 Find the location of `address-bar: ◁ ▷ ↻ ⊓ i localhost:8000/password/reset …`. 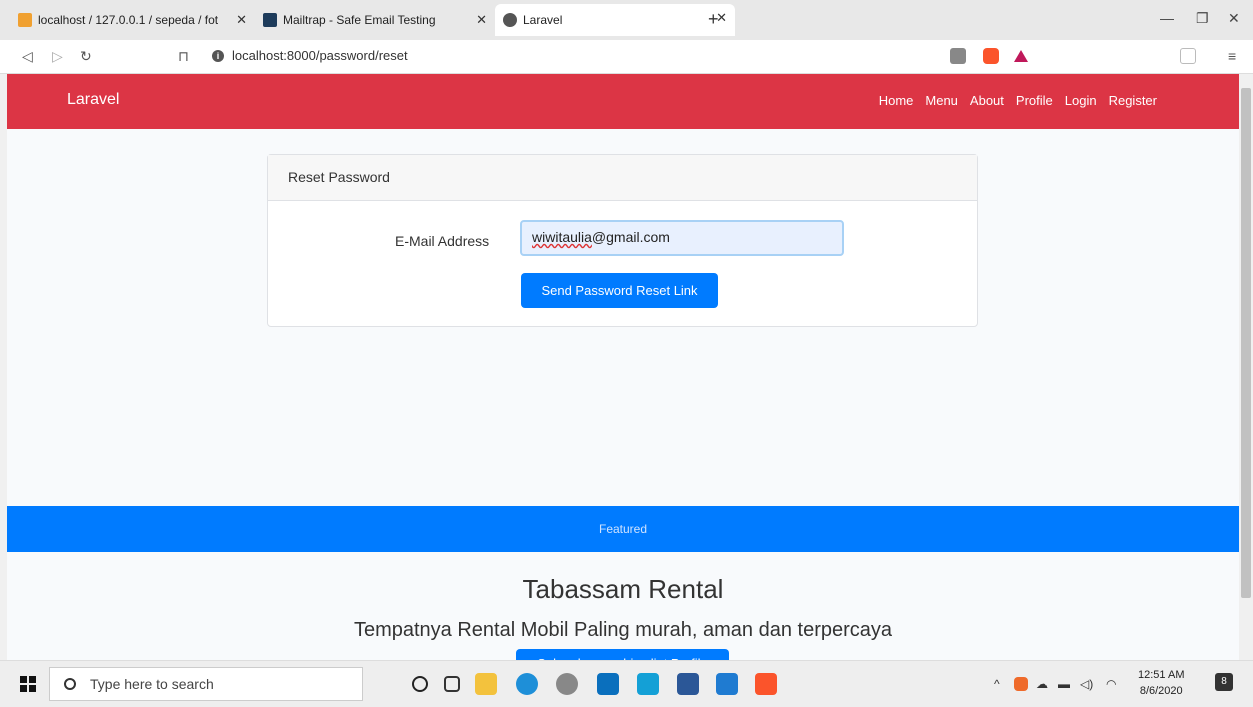

address-bar: ◁ ▷ ↻ ⊓ i localhost:8000/password/reset … is located at coordinates (626, 57).